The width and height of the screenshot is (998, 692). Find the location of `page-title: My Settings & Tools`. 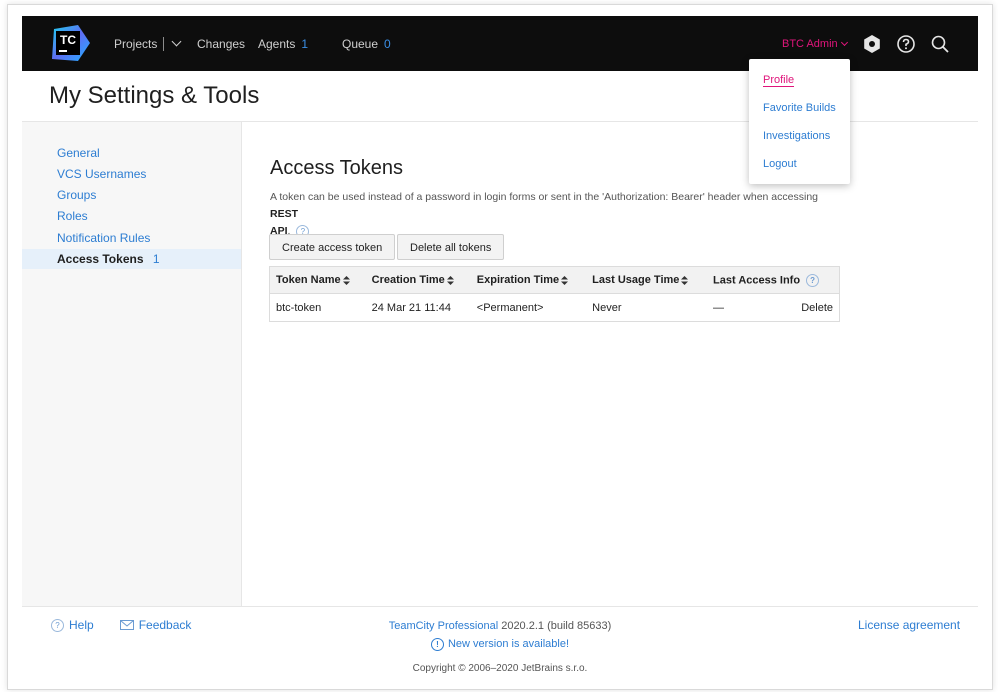

page-title: My Settings & Tools is located at coordinates (154, 95).